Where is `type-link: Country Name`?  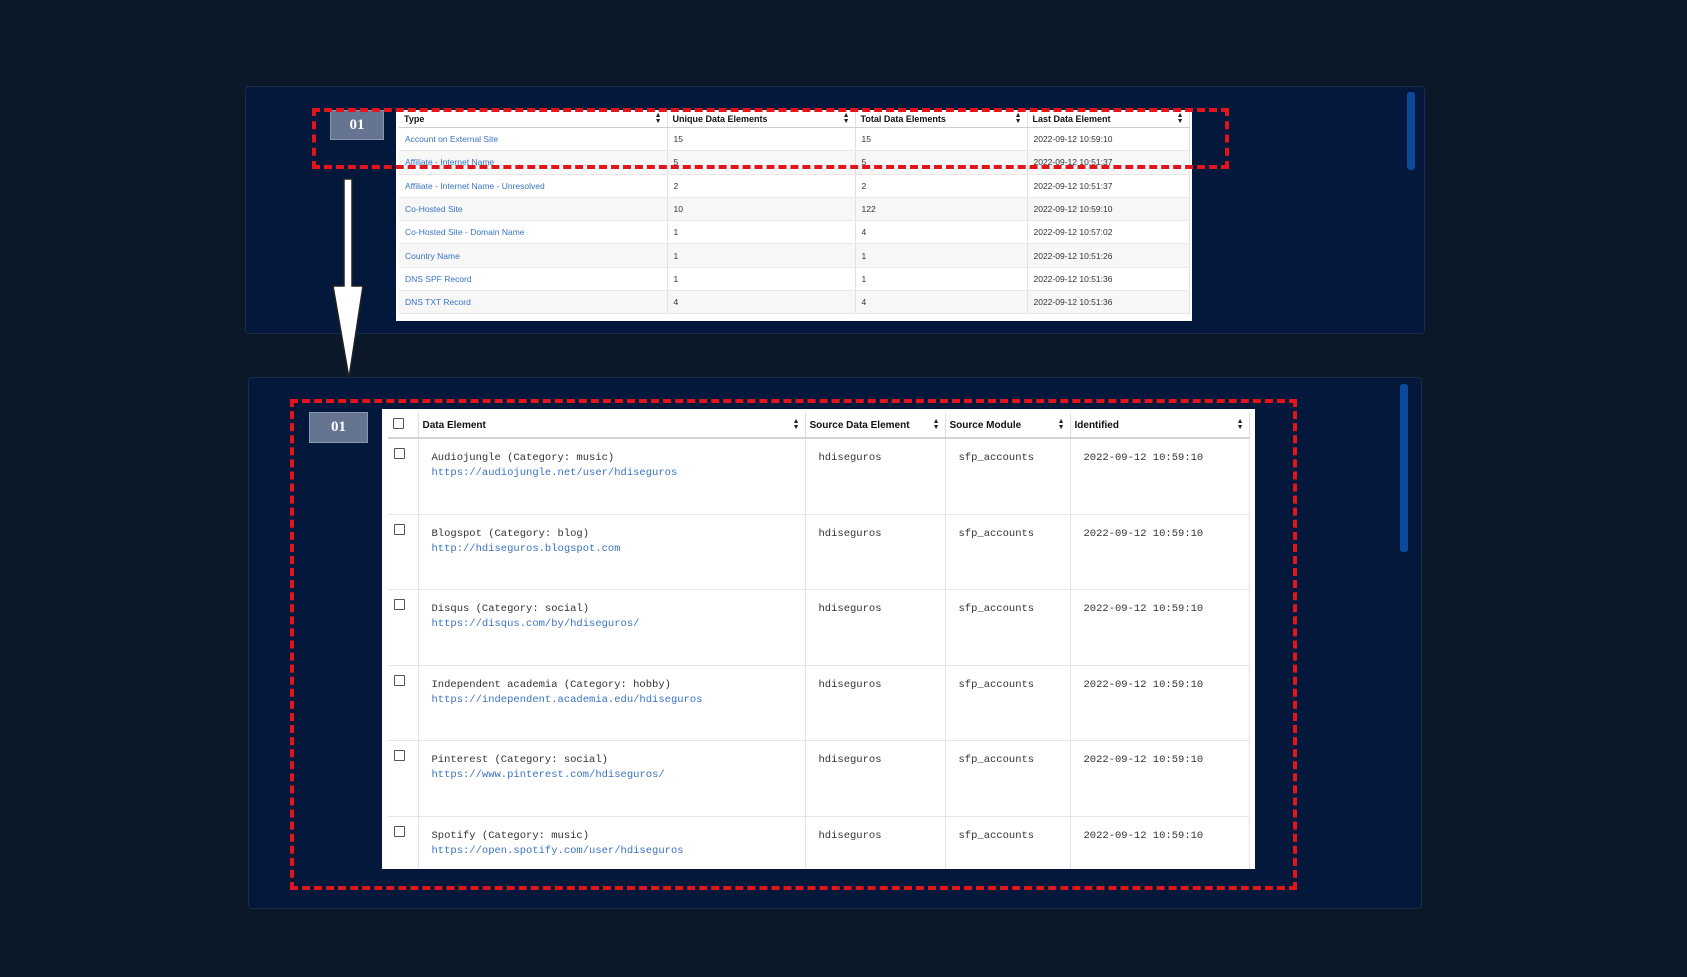
type-link: Country Name is located at coordinates (533, 255).